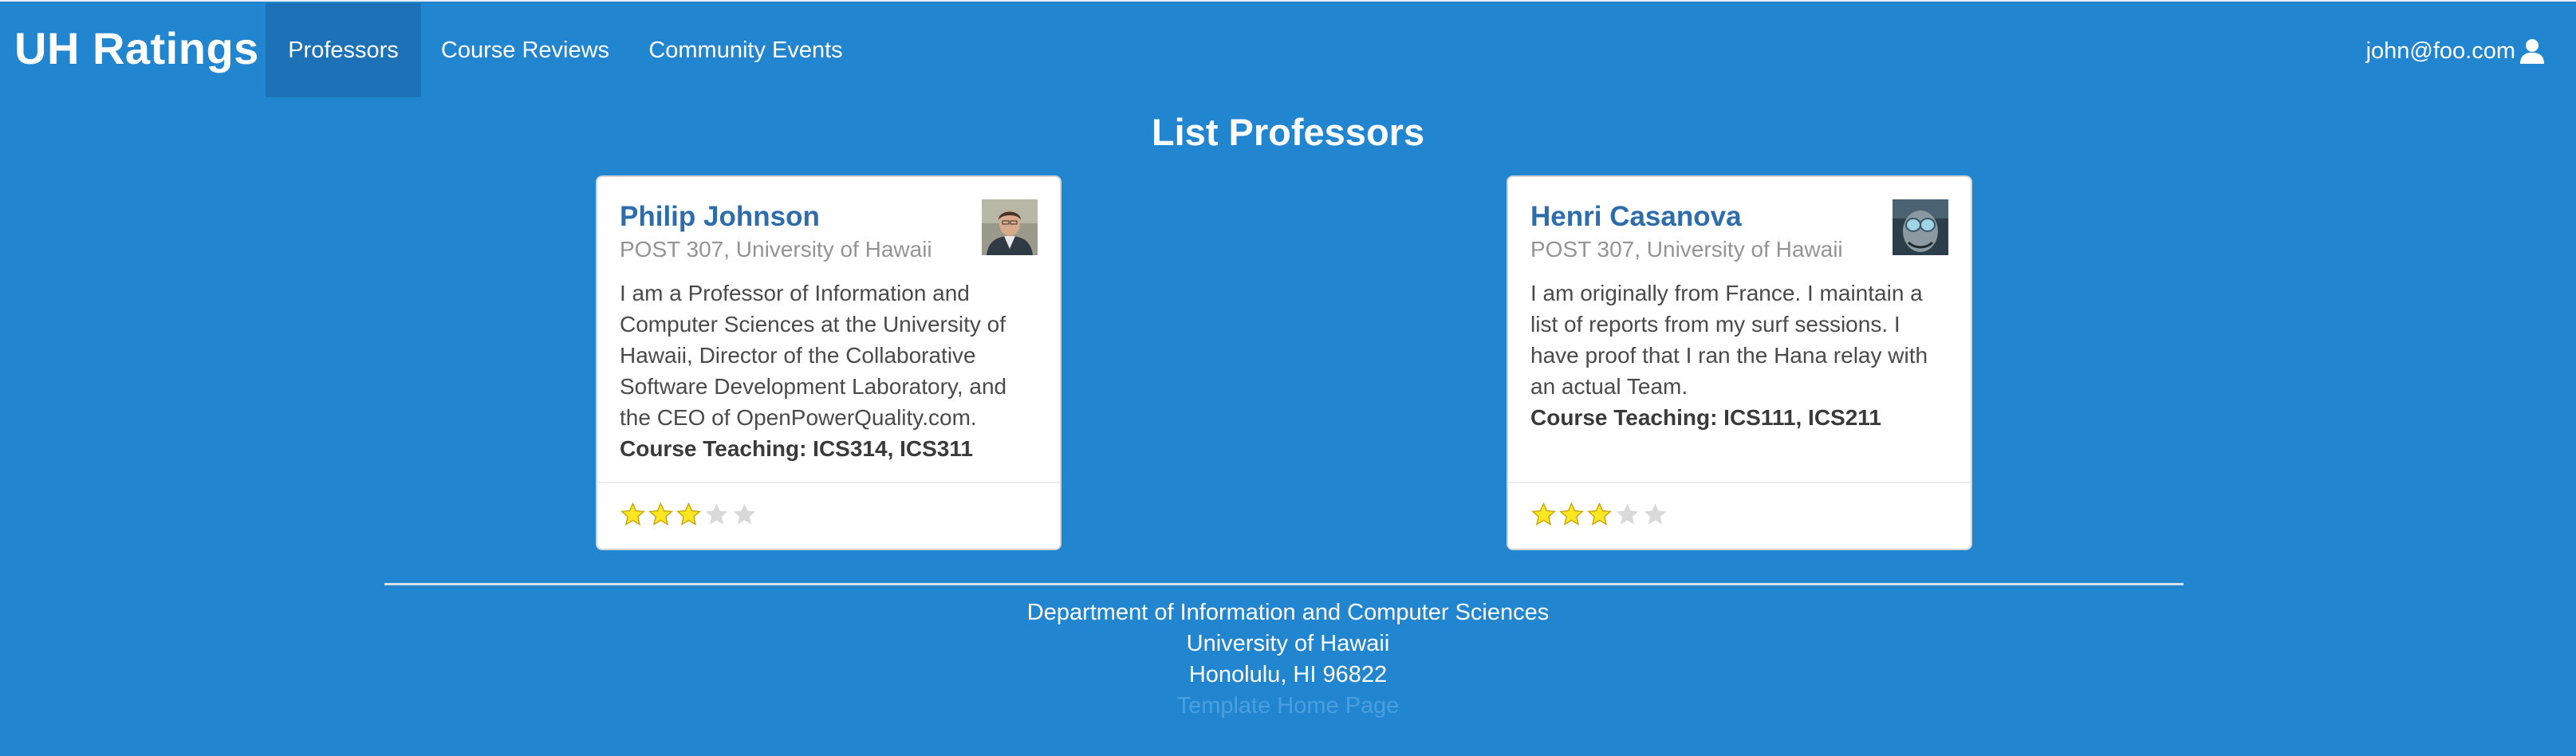  I want to click on page-title: List Professors, so click(1288, 132).